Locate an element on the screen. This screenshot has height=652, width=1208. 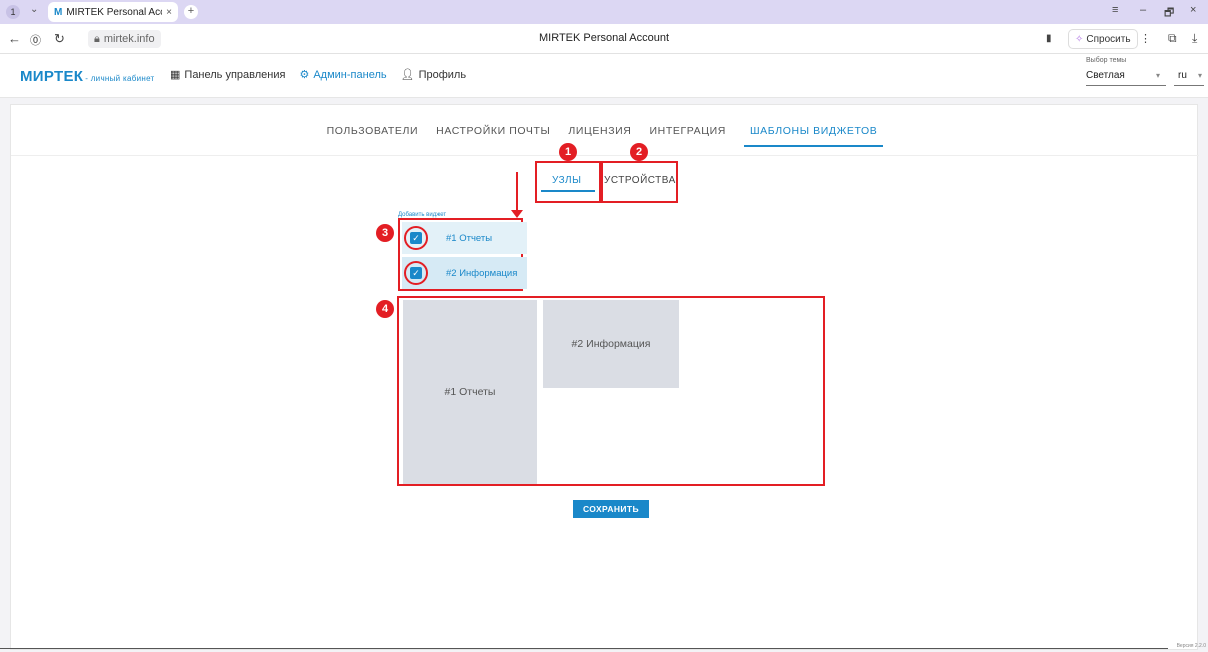
widget-item-reports: ✓ #1 Отчеты is located at coordinates (464, 238).